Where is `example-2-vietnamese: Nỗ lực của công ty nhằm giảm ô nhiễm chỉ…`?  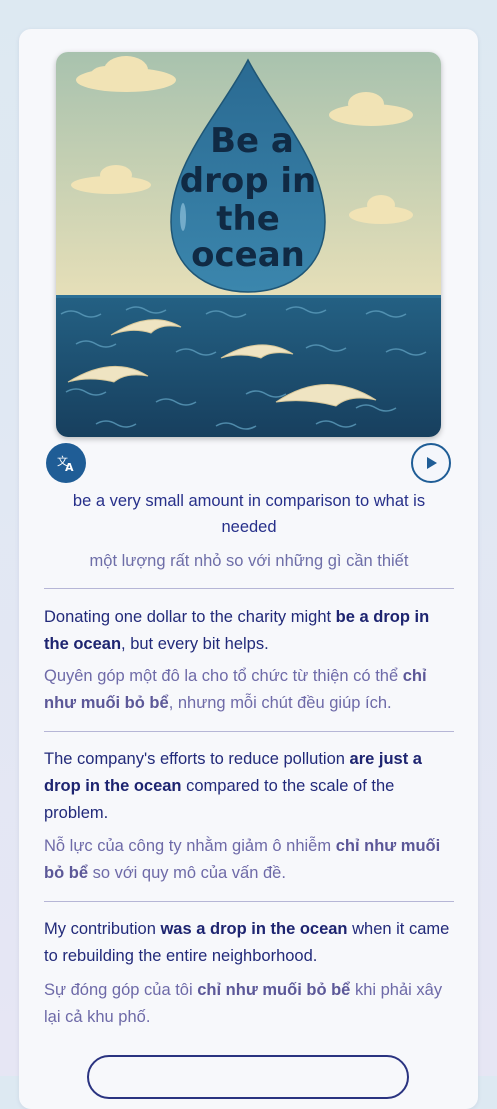
example-2-vietnamese: Nỗ lực của công ty nhằm giảm ô nhiễm chỉ… is located at coordinates (242, 859).